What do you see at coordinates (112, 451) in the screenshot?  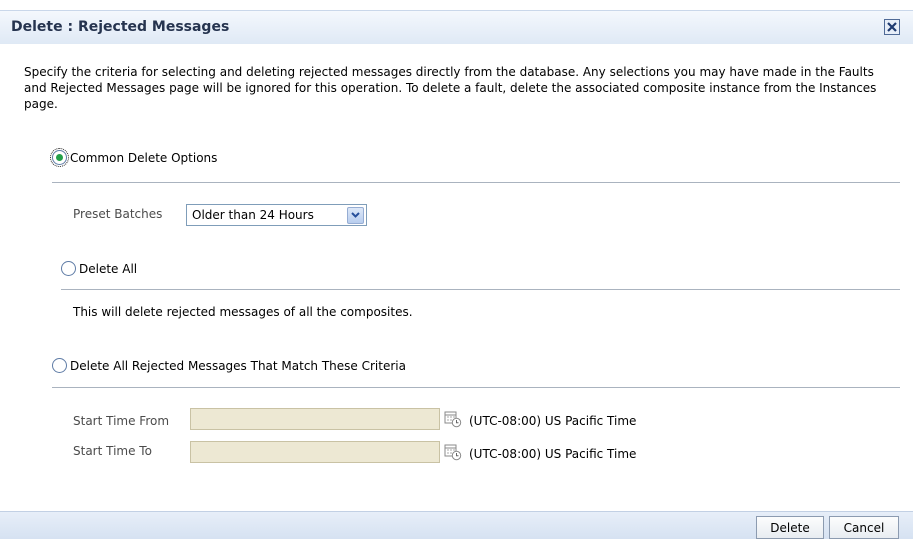 I see `start-time-to-label: Start Time To` at bounding box center [112, 451].